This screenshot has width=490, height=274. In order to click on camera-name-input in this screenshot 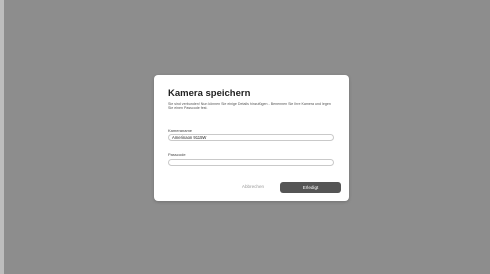, I will do `click(251, 137)`.